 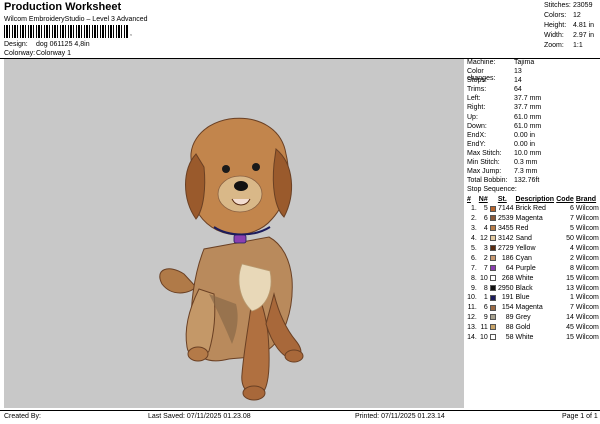 I want to click on machine-label: Max Stitch:, so click(x=484, y=153).